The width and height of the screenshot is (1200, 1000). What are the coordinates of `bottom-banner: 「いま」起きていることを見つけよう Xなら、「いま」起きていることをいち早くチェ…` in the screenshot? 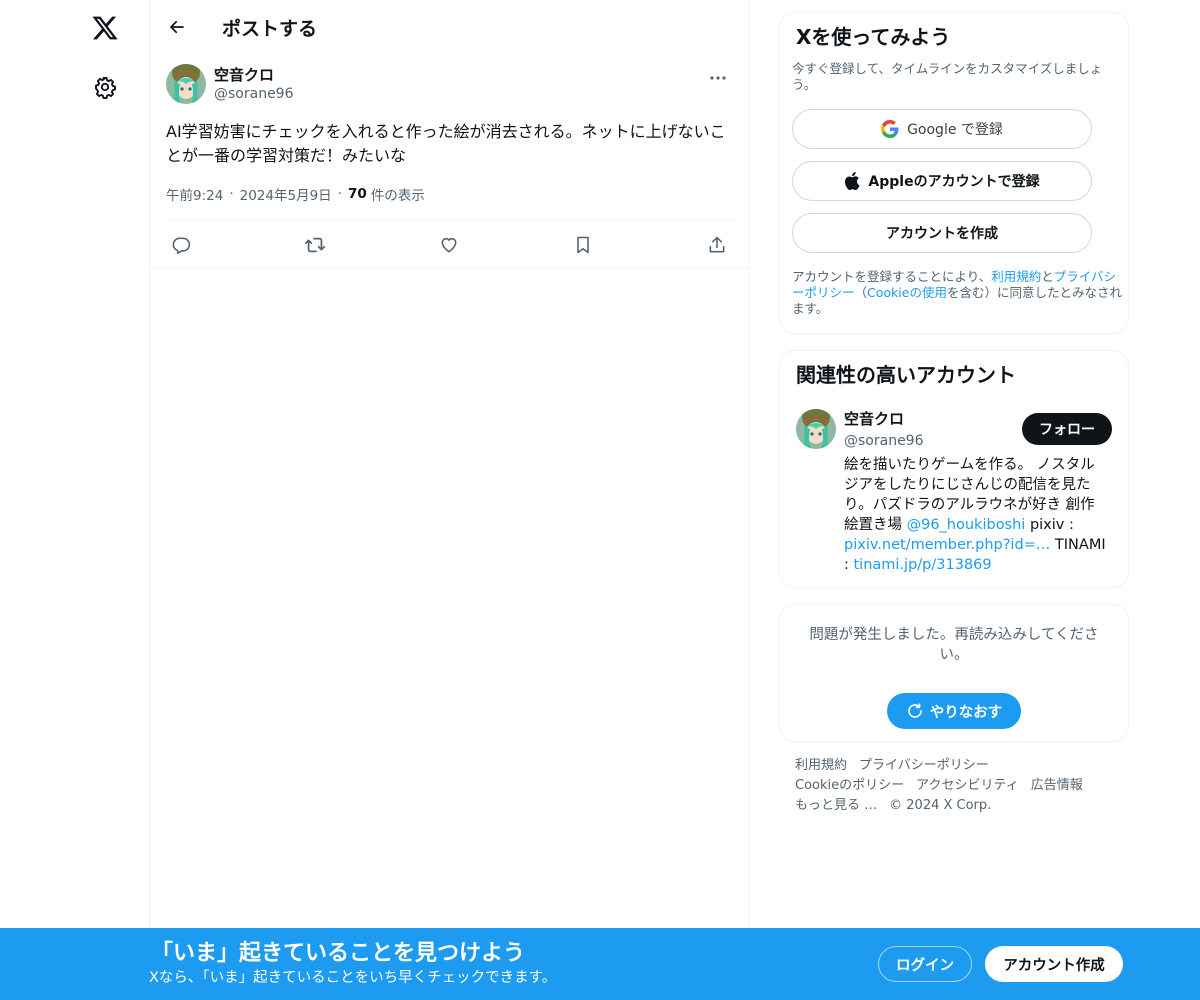 It's located at (600, 964).